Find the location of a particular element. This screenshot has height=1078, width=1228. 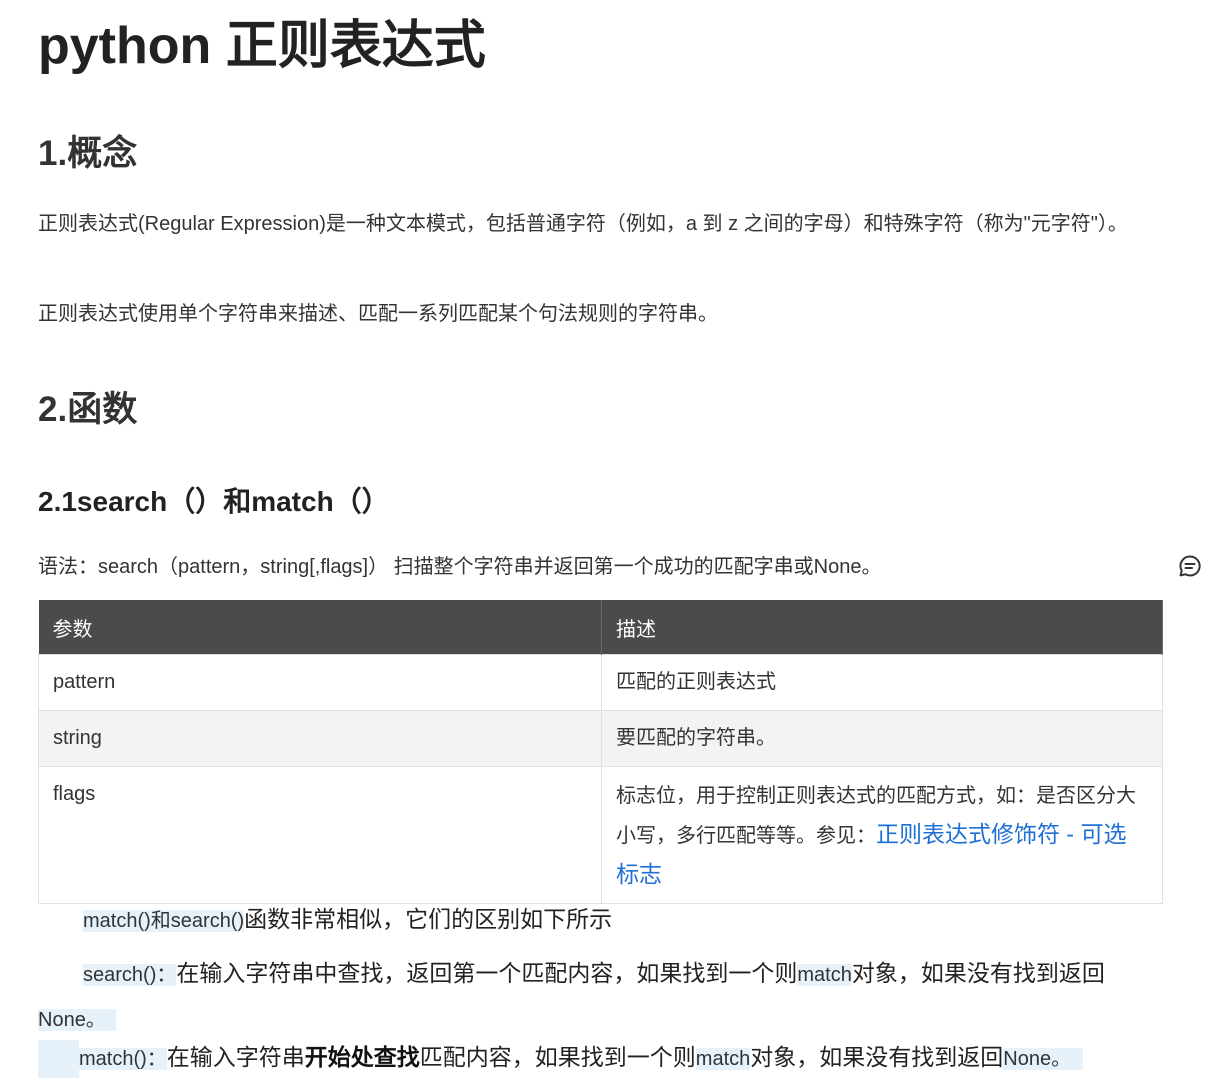

header-param: 参数 is located at coordinates (320, 627).